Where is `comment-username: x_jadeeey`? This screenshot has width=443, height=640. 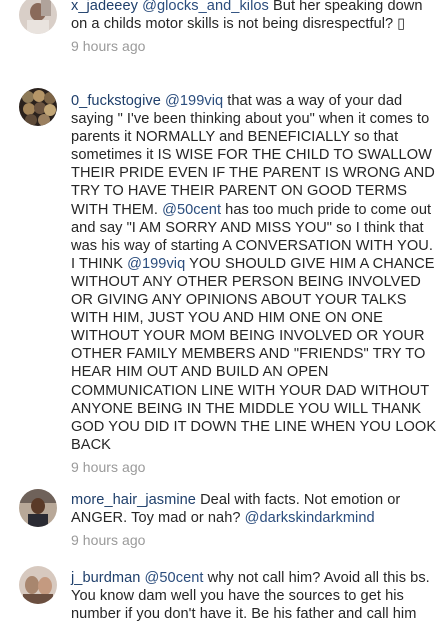 comment-username: x_jadeeey is located at coordinates (104, 7).